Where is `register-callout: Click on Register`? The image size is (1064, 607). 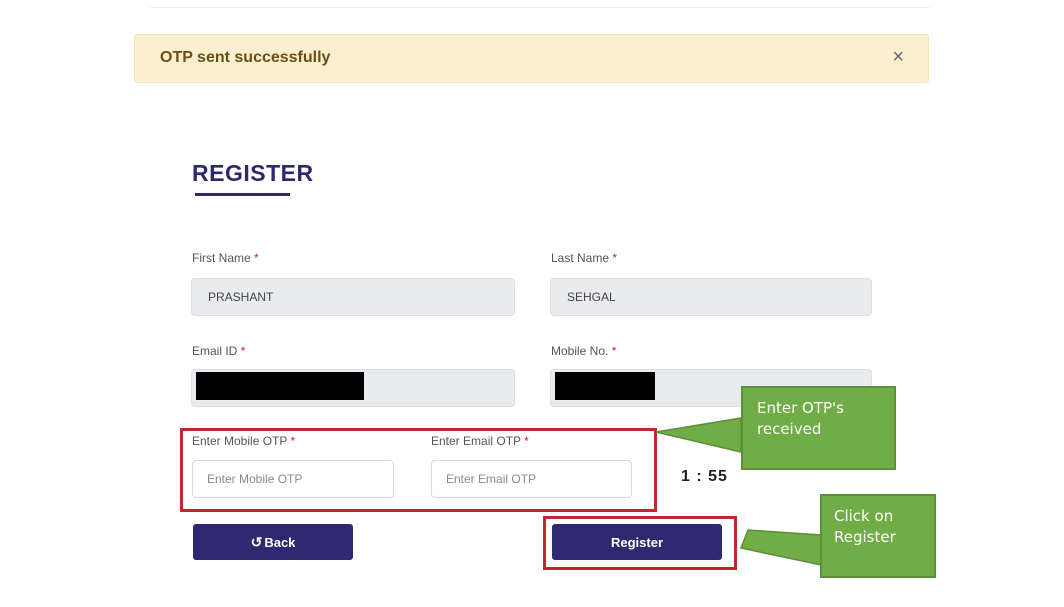
register-callout: Click on Register is located at coordinates (878, 536).